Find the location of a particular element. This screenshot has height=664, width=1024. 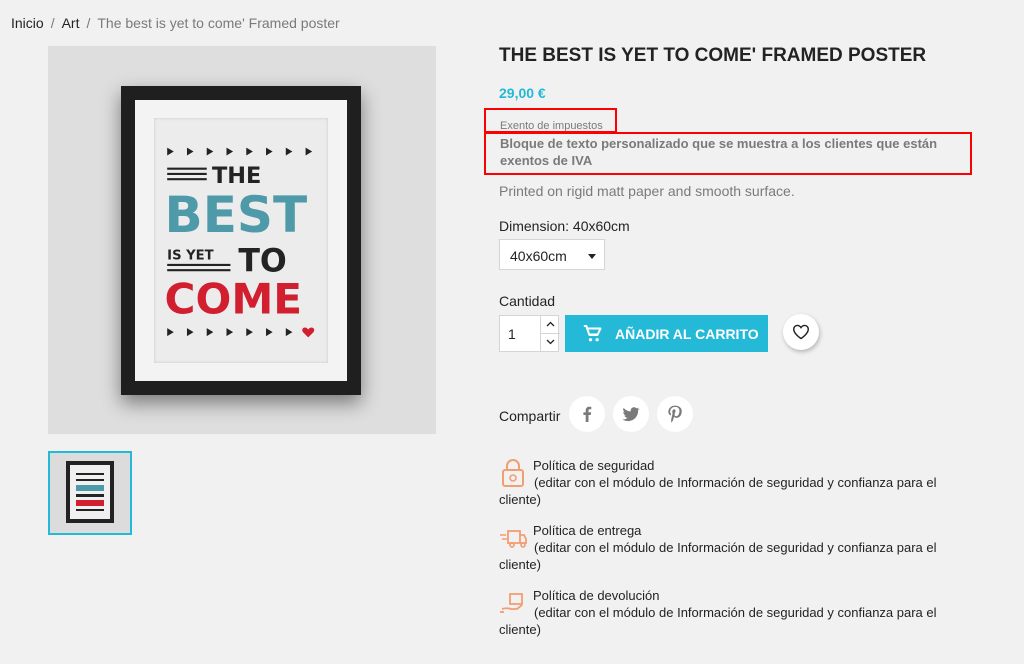

poster-word-is-yet: IS YET is located at coordinates (190, 256).